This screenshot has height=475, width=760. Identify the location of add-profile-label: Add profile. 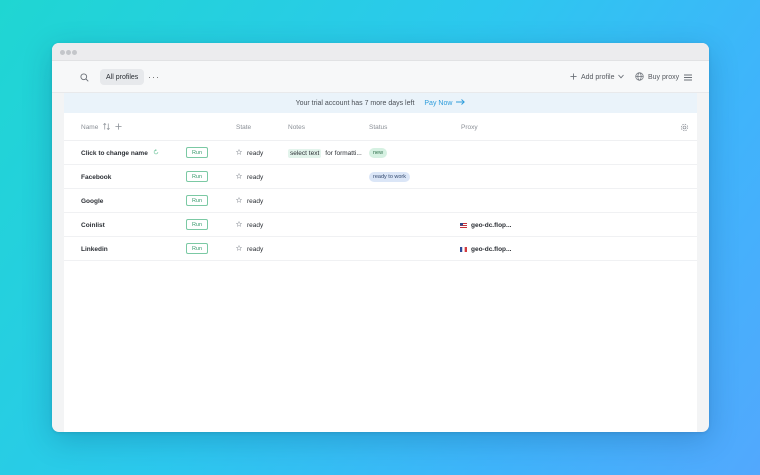
(598, 77).